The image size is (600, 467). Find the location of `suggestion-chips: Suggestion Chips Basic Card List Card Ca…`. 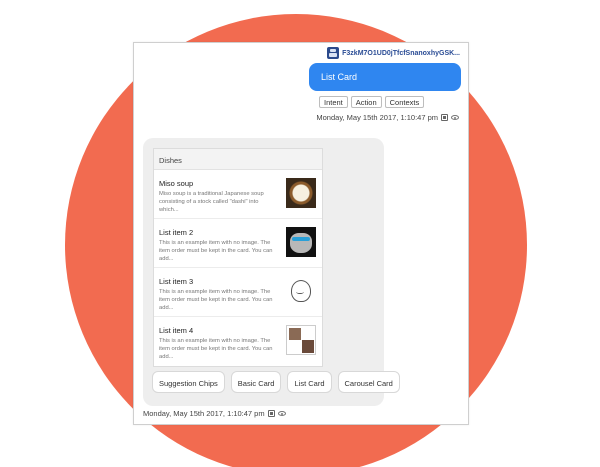

suggestion-chips: Suggestion Chips Basic Card List Card Ca… is located at coordinates (276, 382).